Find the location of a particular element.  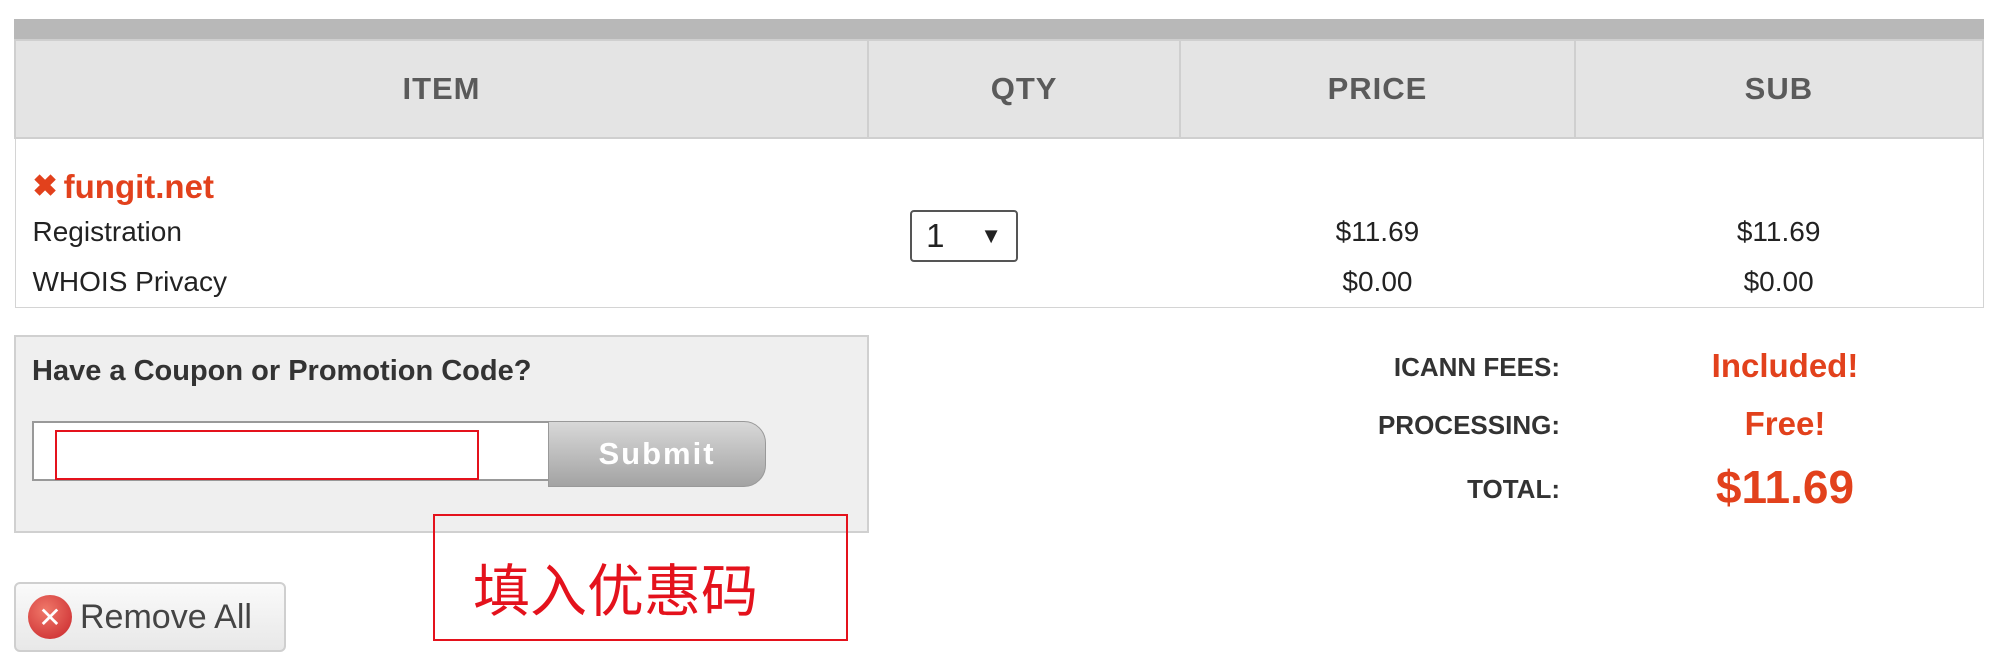

header-qty: QTY is located at coordinates (1024, 89).